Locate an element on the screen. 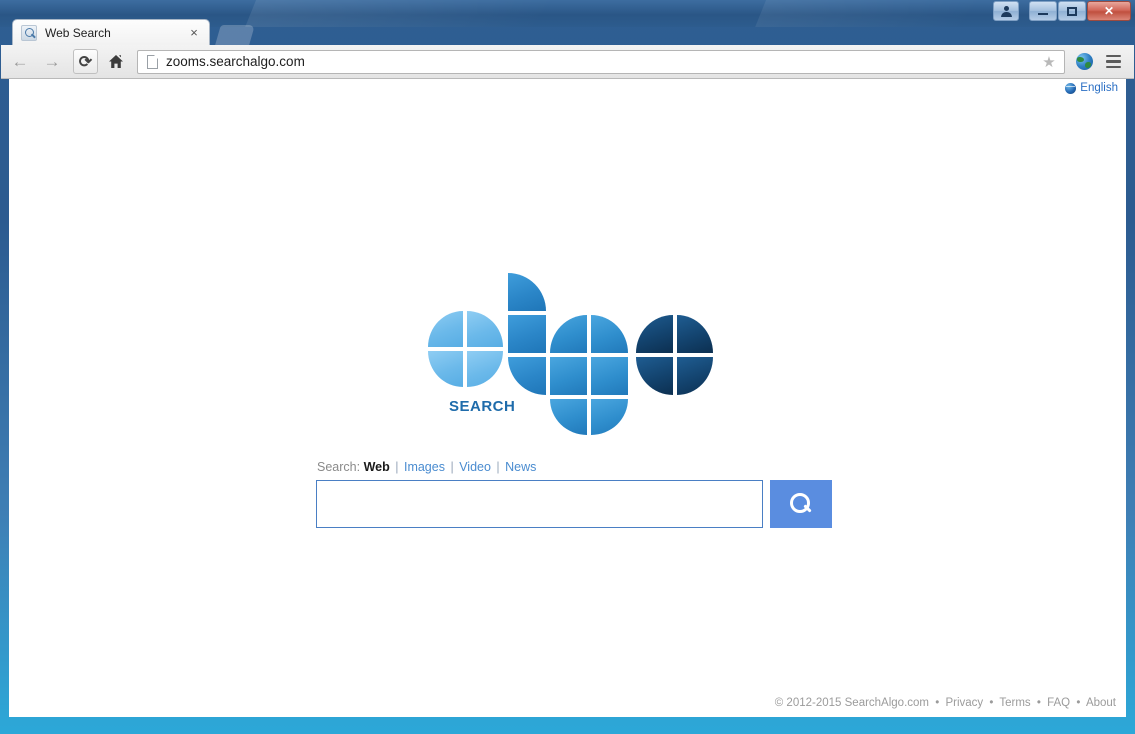  bookmark-star-icon: ★ is located at coordinates (1049, 62).